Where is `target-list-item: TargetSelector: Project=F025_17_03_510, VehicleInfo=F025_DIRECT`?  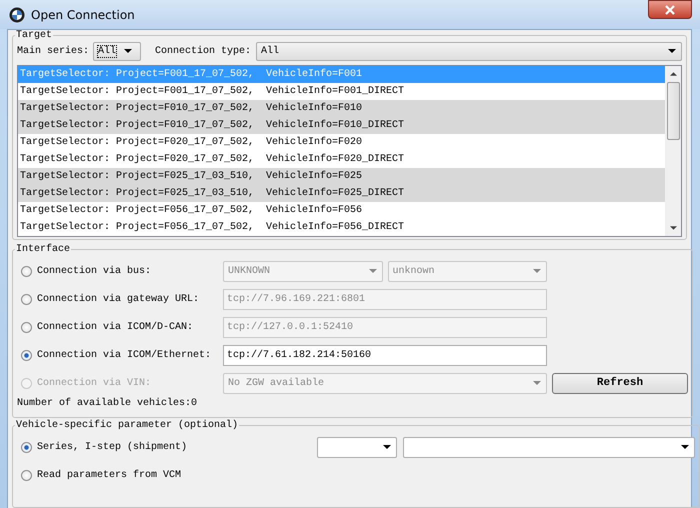 target-list-item: TargetSelector: Project=F025_17_03_510, VehicleInfo=F025_DIRECT is located at coordinates (341, 193).